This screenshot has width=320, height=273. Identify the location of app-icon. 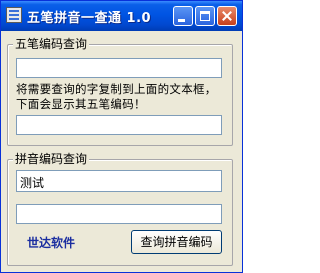
(14, 15).